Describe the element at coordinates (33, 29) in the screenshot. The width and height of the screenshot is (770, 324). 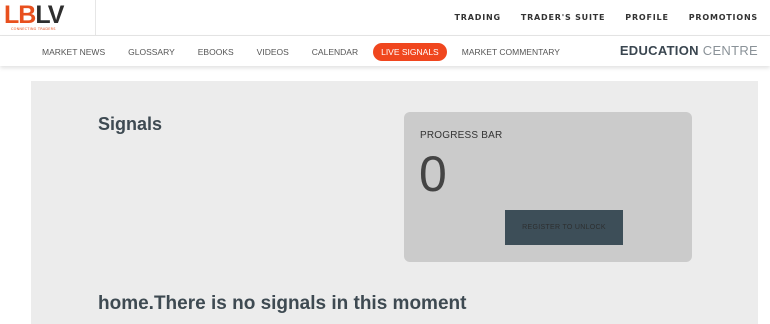
I see `logo-tagline: CONNECTING TRADERS` at that location.